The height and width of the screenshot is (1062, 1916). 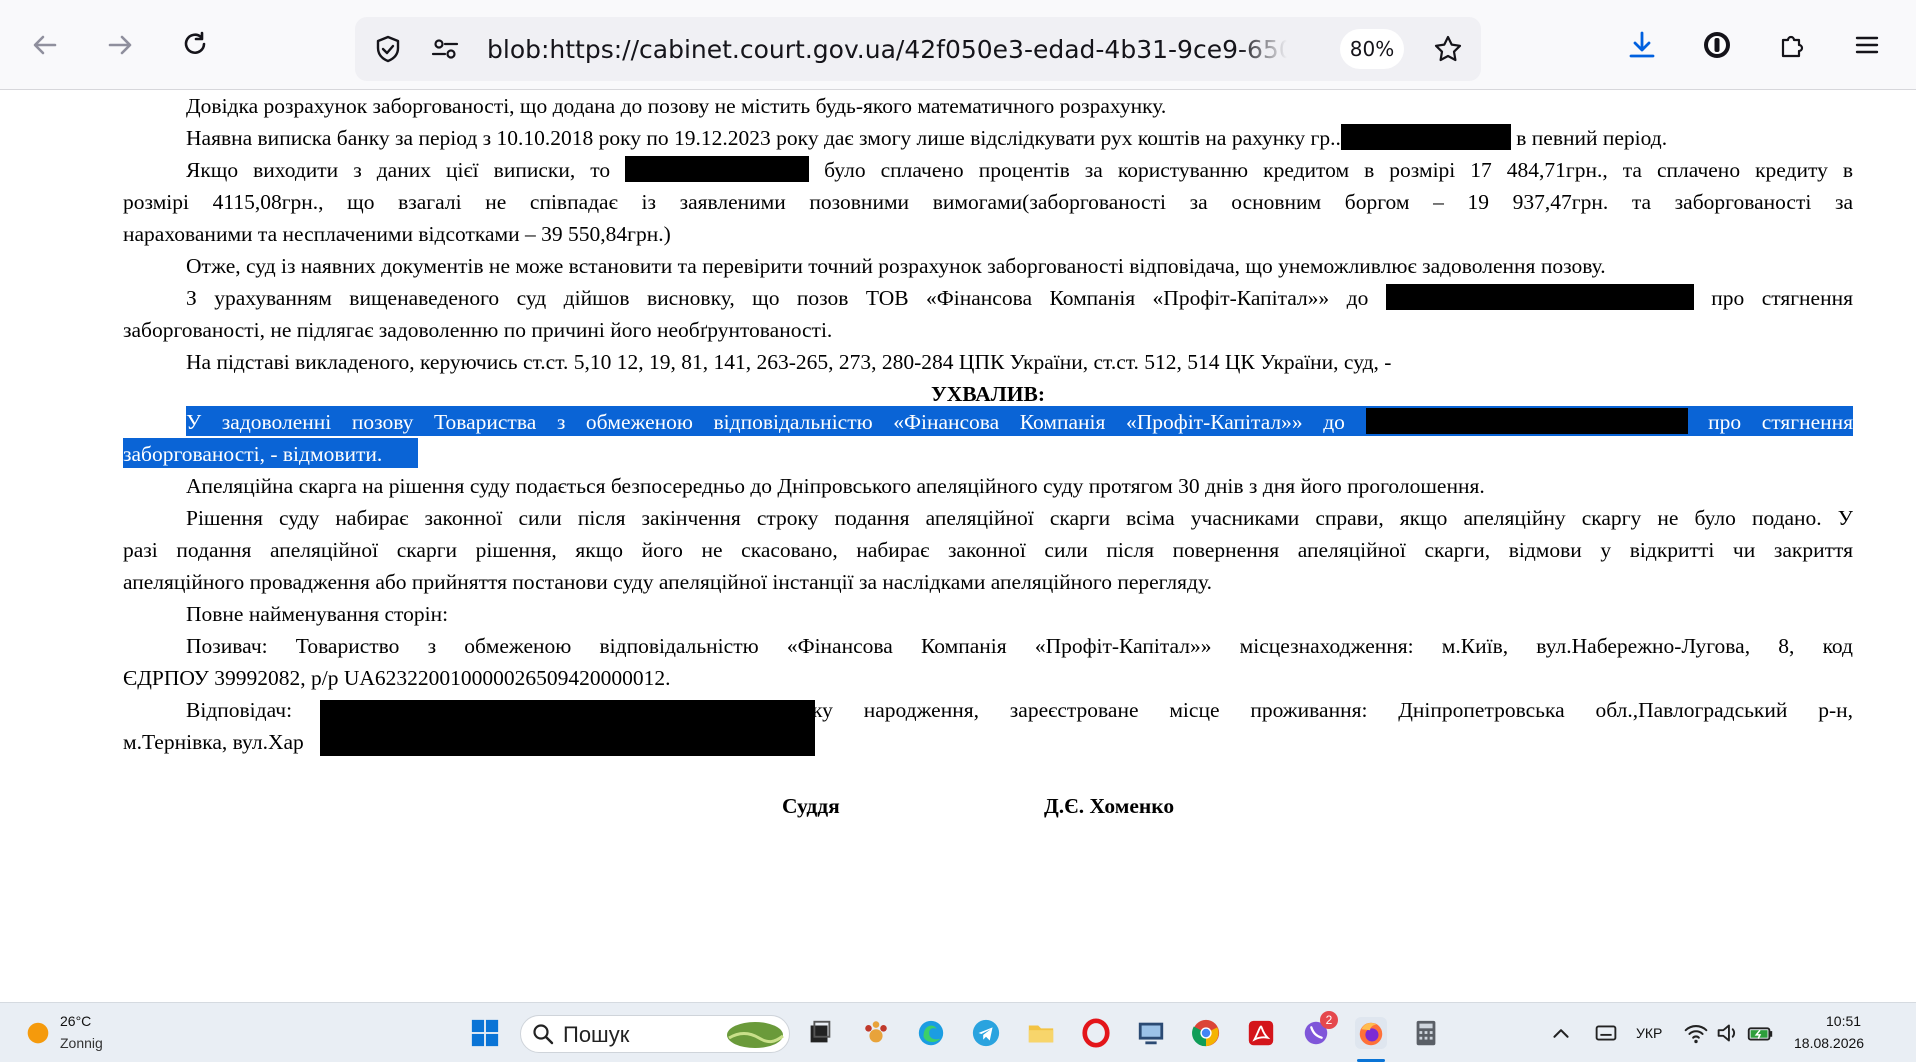 I want to click on bookmark-star-icon, so click(x=1448, y=49).